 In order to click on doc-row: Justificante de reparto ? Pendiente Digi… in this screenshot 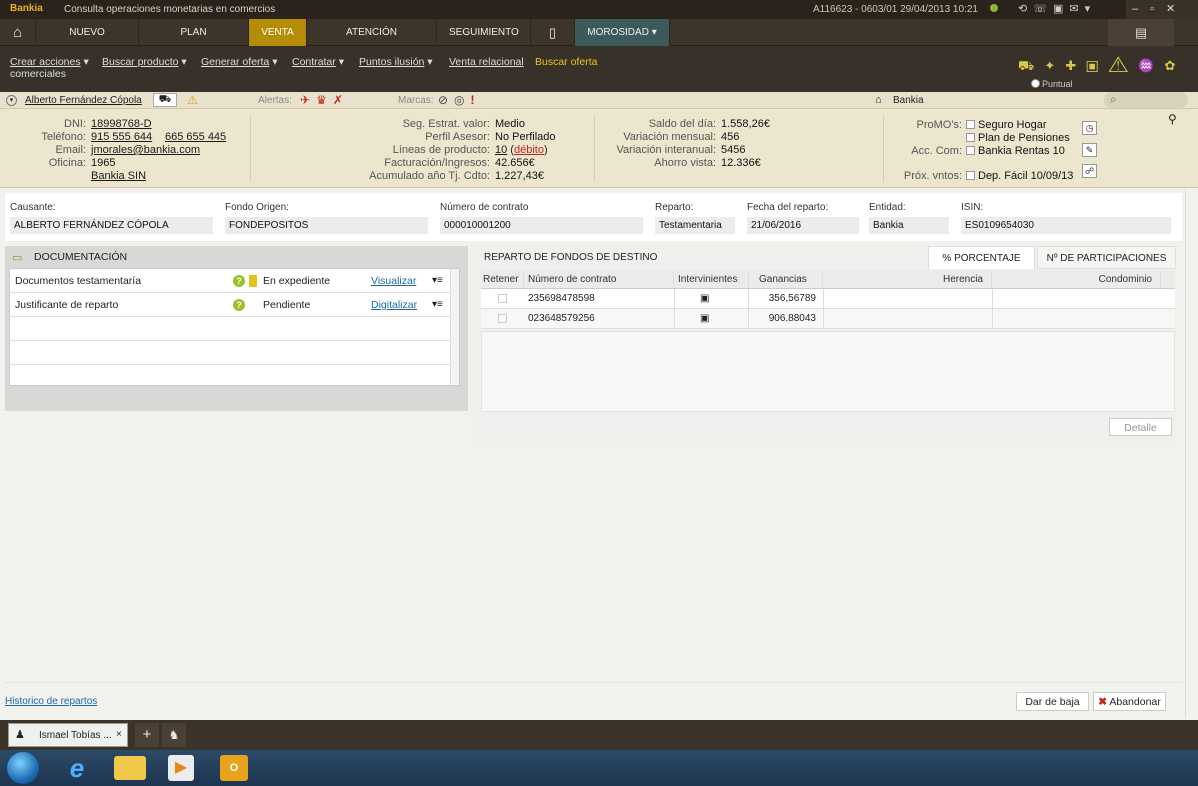, I will do `click(230, 305)`.